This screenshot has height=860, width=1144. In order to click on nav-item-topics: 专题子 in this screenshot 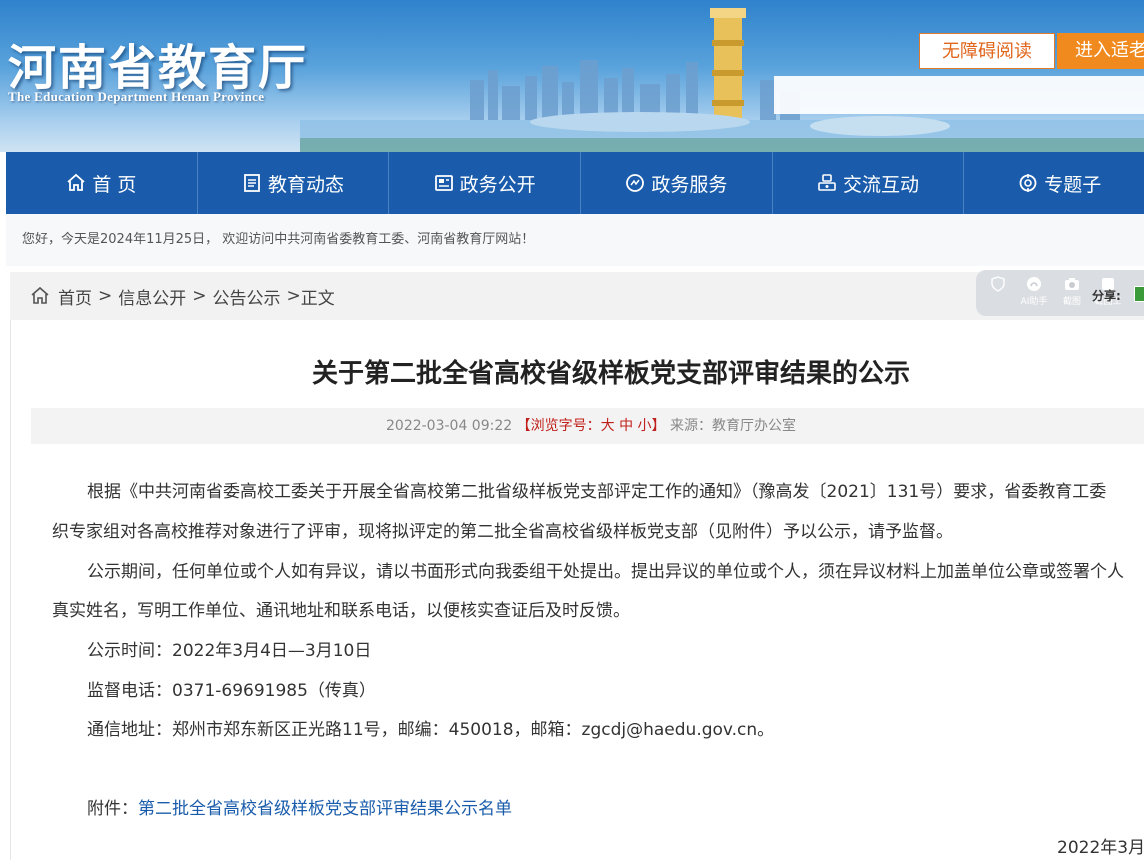, I will do `click(1054, 183)`.